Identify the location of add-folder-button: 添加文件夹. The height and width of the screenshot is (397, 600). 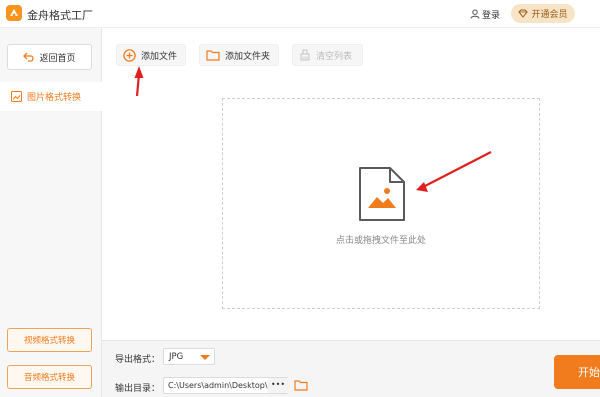
(239, 55).